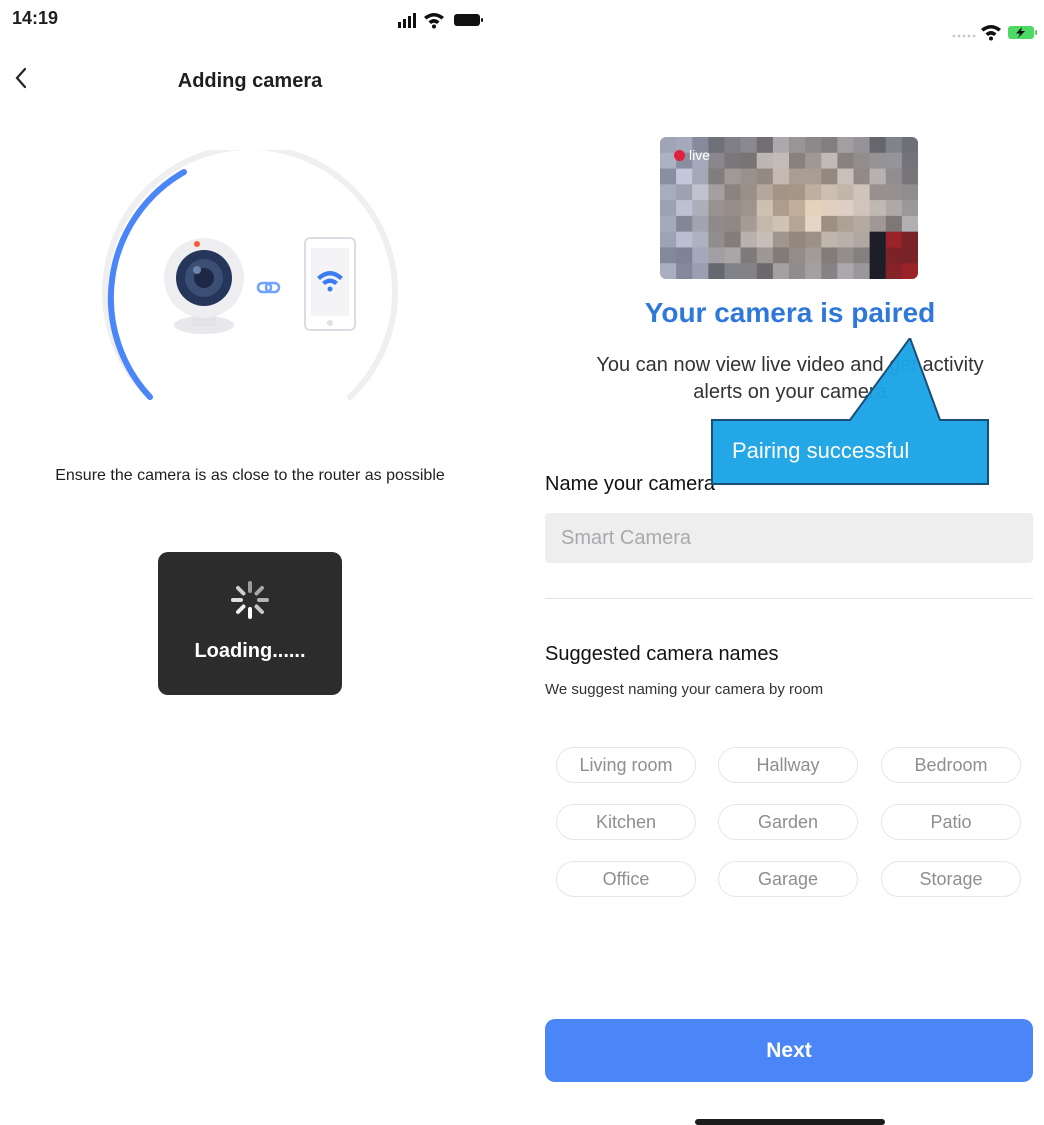 This screenshot has height=1125, width=1044. I want to click on camera-name-input, so click(789, 538).